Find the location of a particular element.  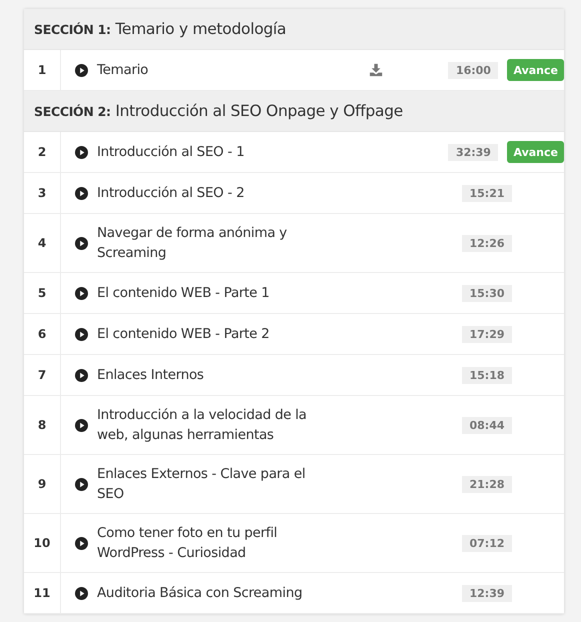

lesson-duration: 21:28 is located at coordinates (487, 484).